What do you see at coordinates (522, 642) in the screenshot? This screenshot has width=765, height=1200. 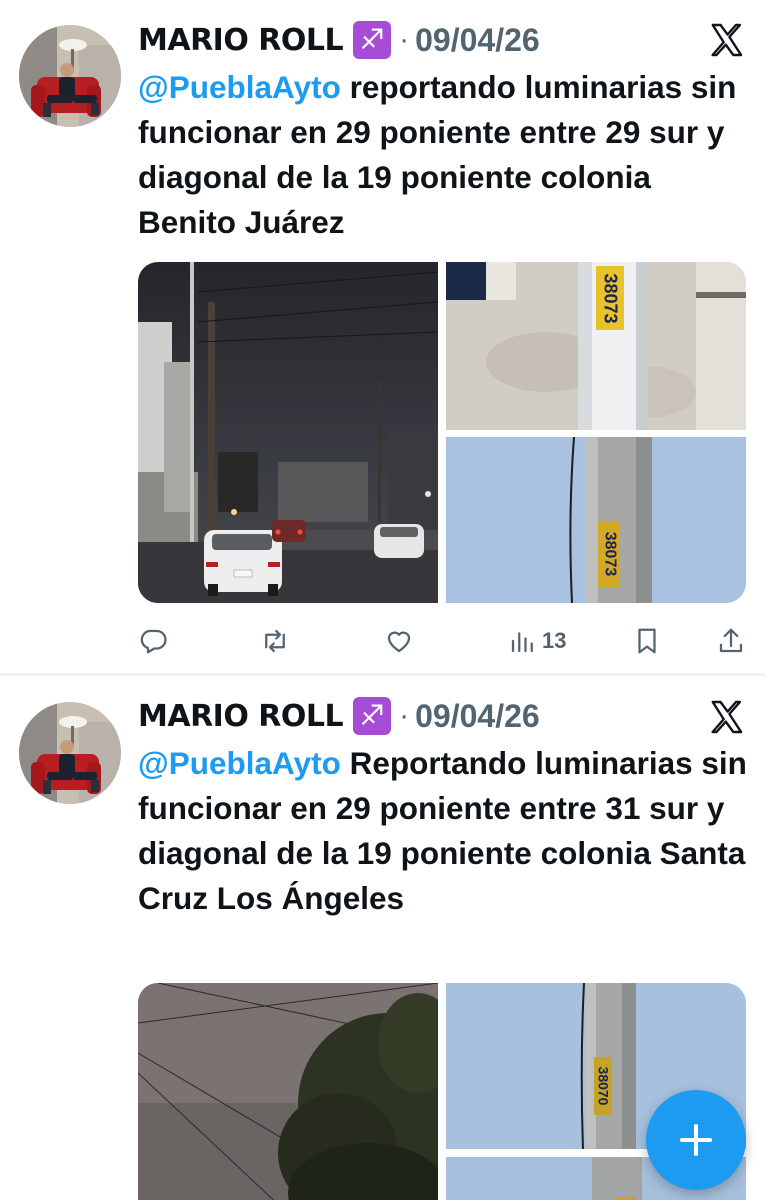 I see `views-icon` at bounding box center [522, 642].